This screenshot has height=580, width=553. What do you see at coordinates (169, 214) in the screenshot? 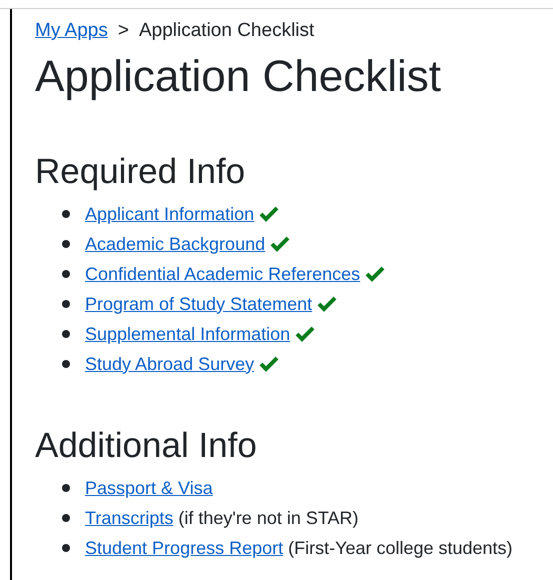
I see `checklist-link: Applicant Information` at bounding box center [169, 214].